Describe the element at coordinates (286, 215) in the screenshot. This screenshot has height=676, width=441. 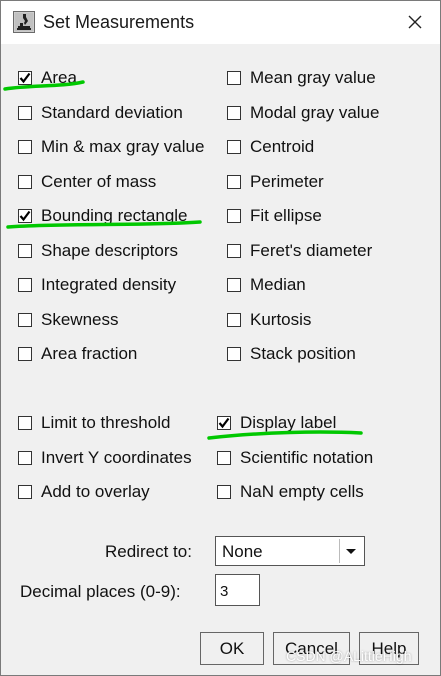
I see `fit-ellipse-label: Fit ellipse` at that location.